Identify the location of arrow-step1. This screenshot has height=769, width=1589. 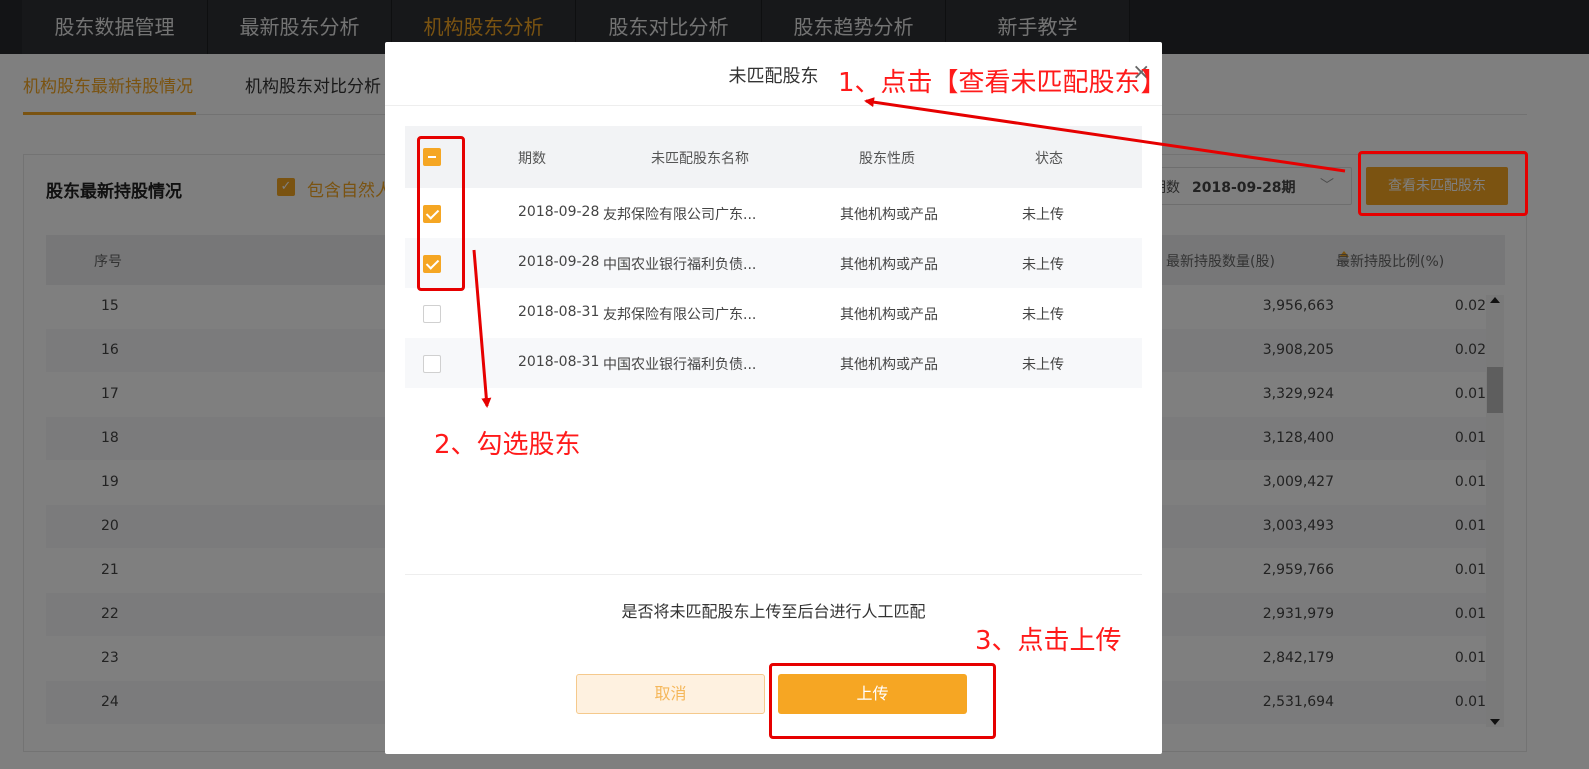
(1105, 135).